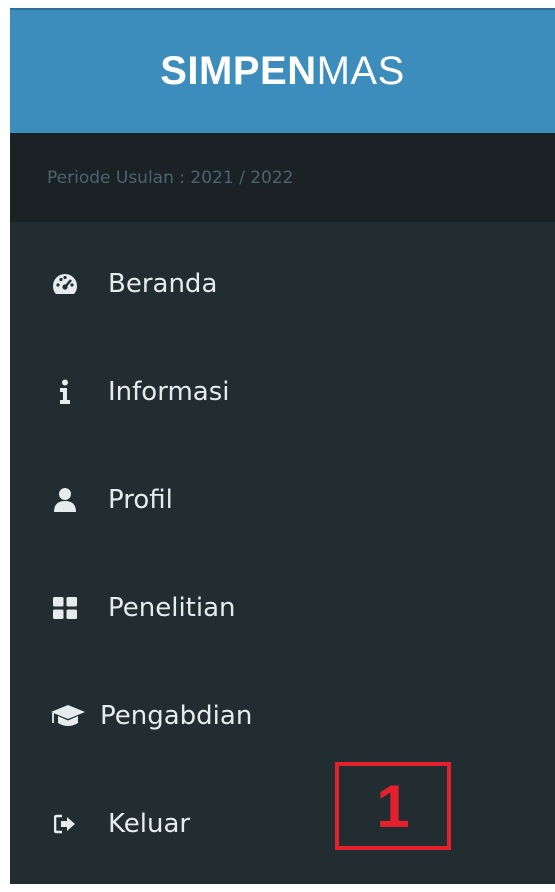  What do you see at coordinates (65, 824) in the screenshot?
I see `sign-out-icon` at bounding box center [65, 824].